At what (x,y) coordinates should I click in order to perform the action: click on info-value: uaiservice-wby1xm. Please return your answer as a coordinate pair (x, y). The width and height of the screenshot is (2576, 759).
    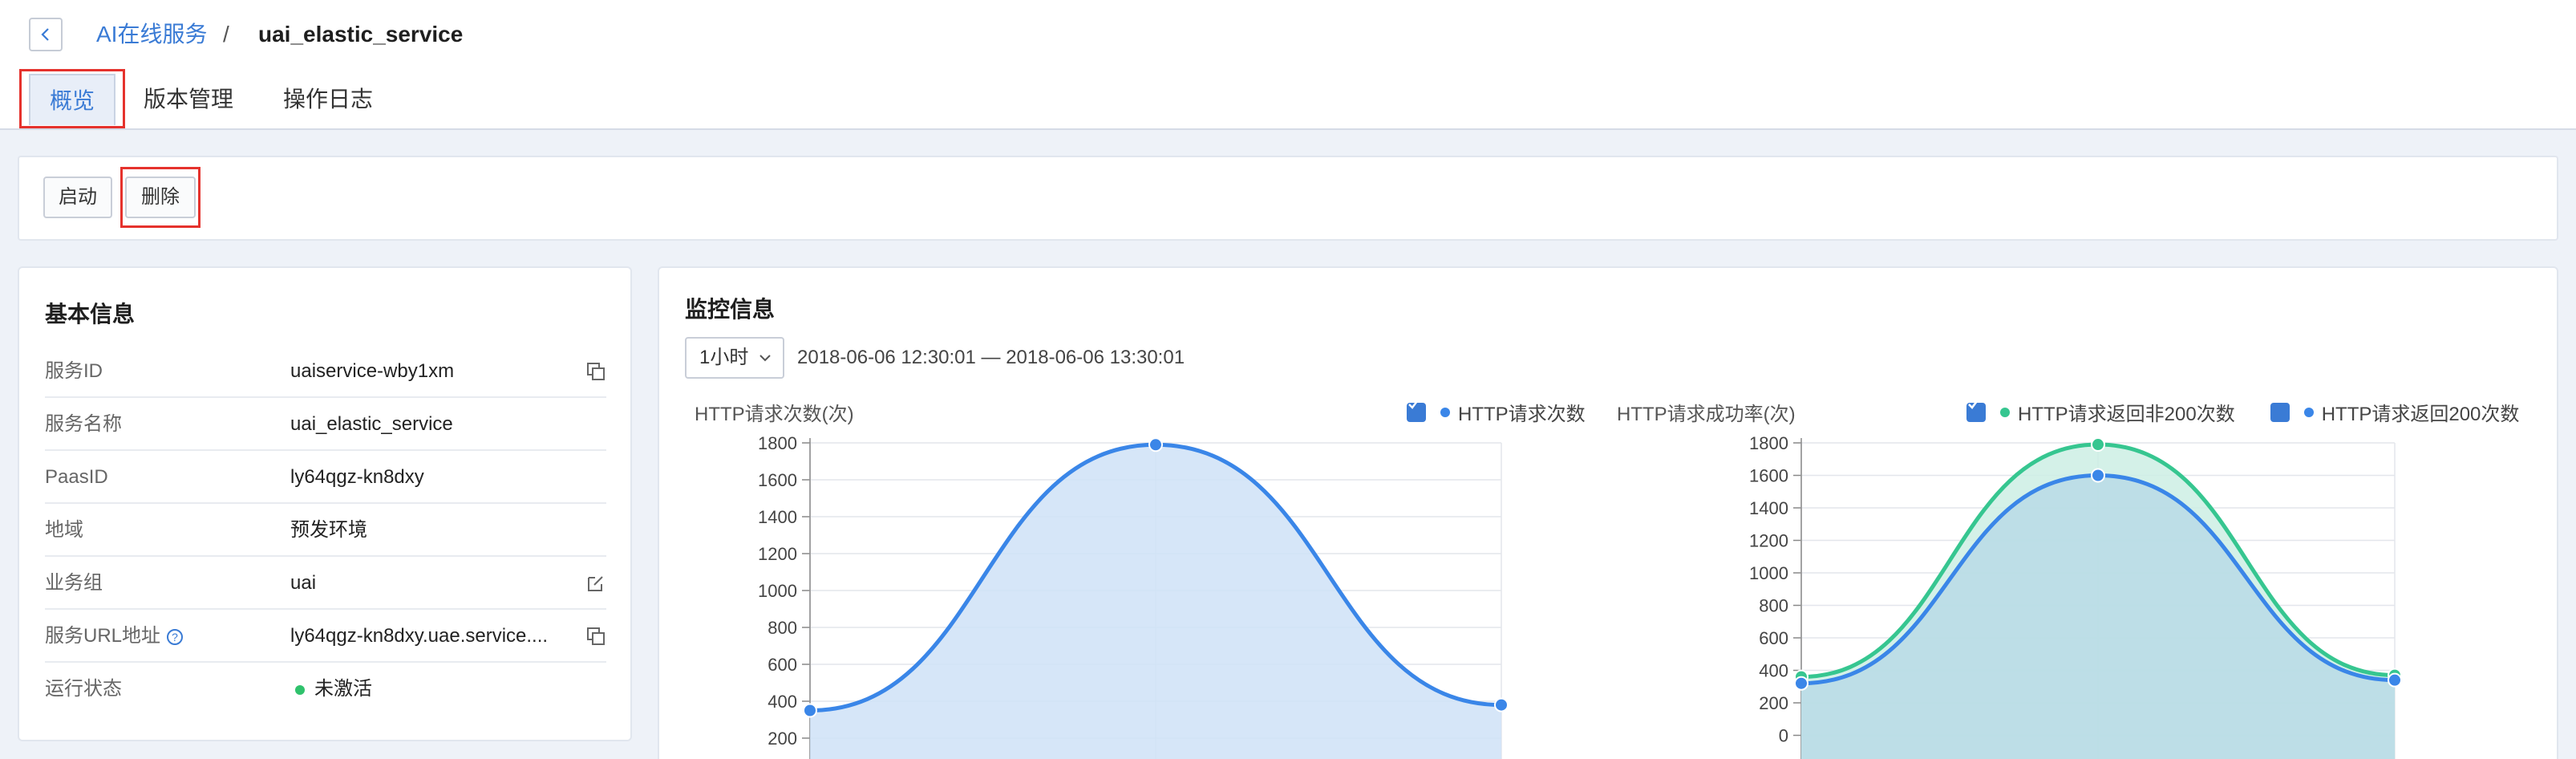
    Looking at the image, I should click on (372, 371).